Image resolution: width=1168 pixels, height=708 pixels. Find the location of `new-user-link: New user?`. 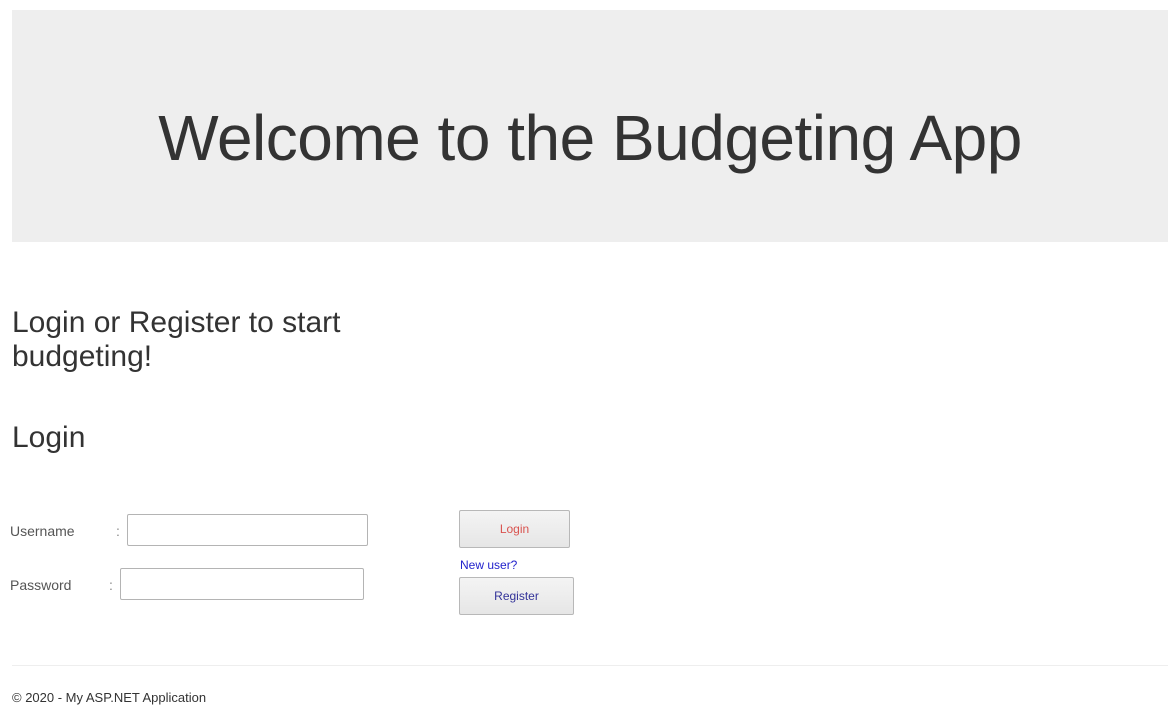

new-user-link: New user? is located at coordinates (488, 565).